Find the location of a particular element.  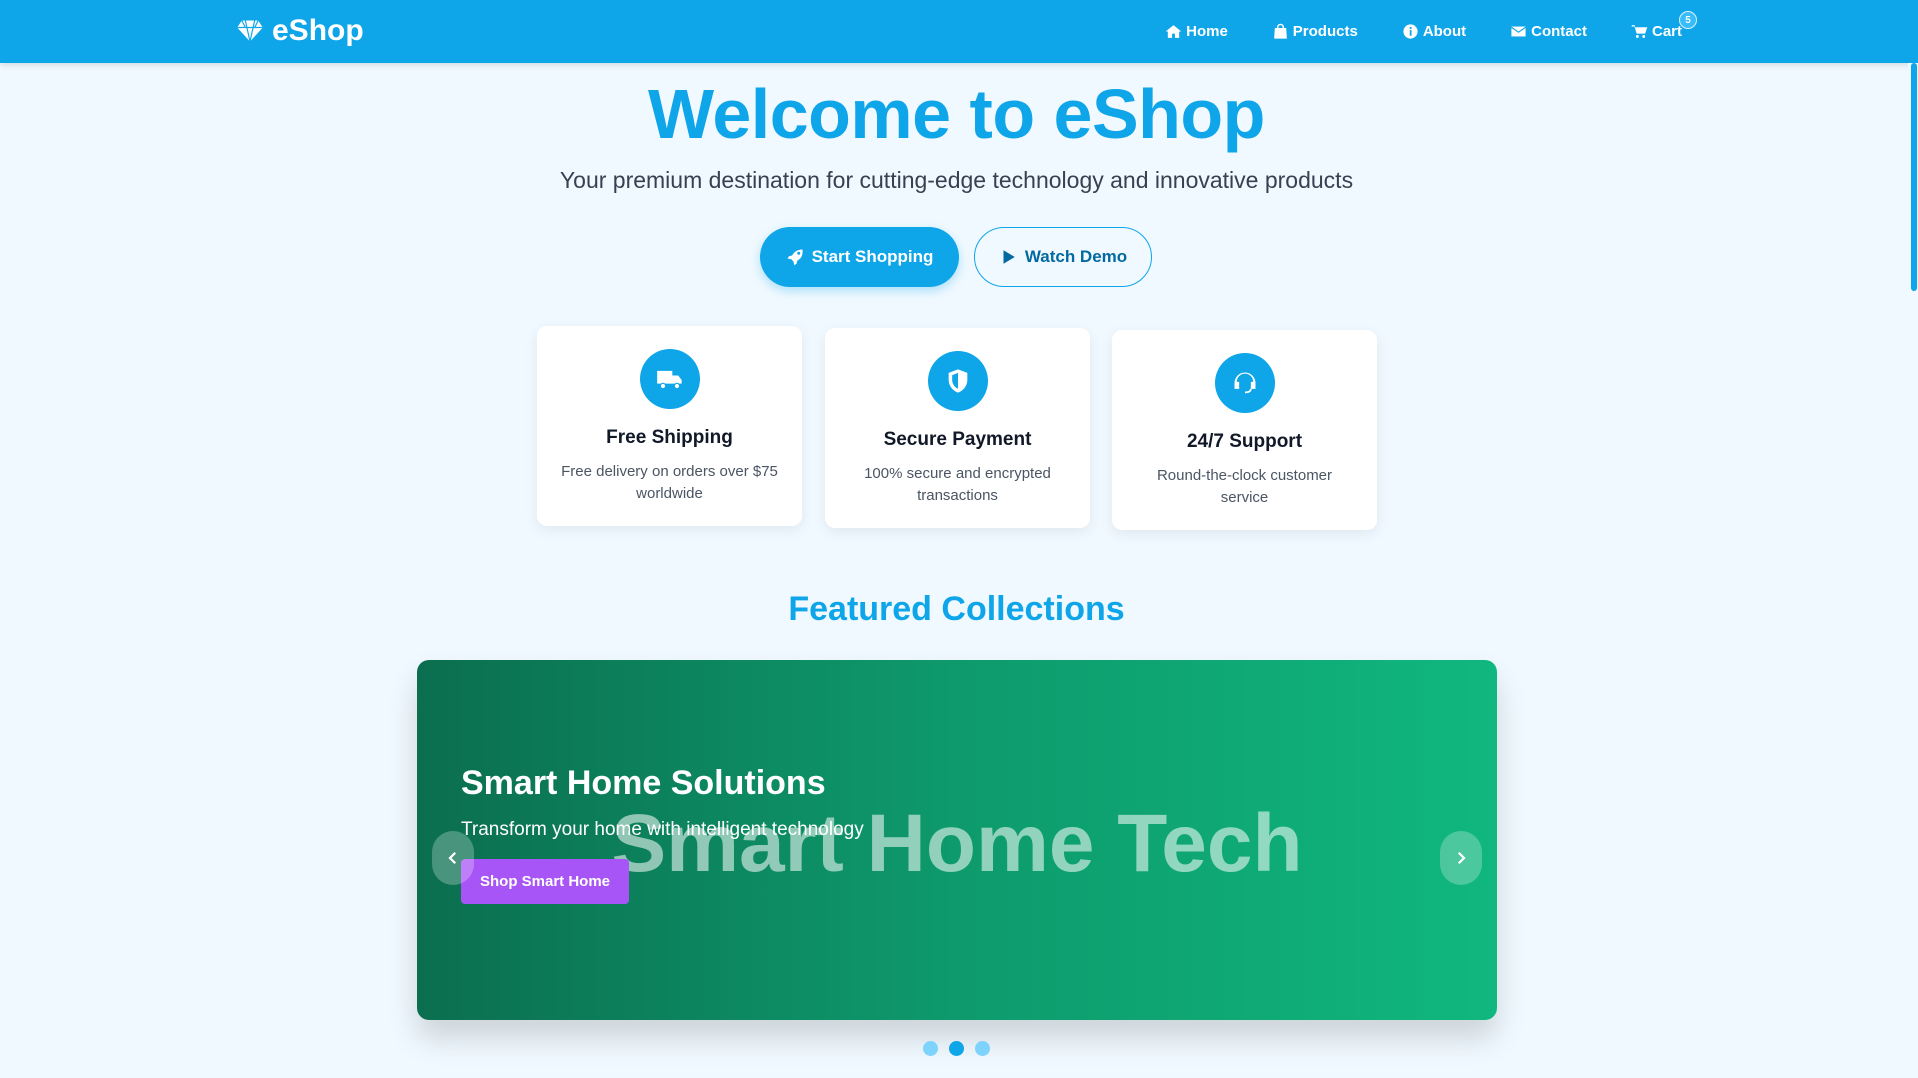

brand-logo: eShop is located at coordinates (300, 31).